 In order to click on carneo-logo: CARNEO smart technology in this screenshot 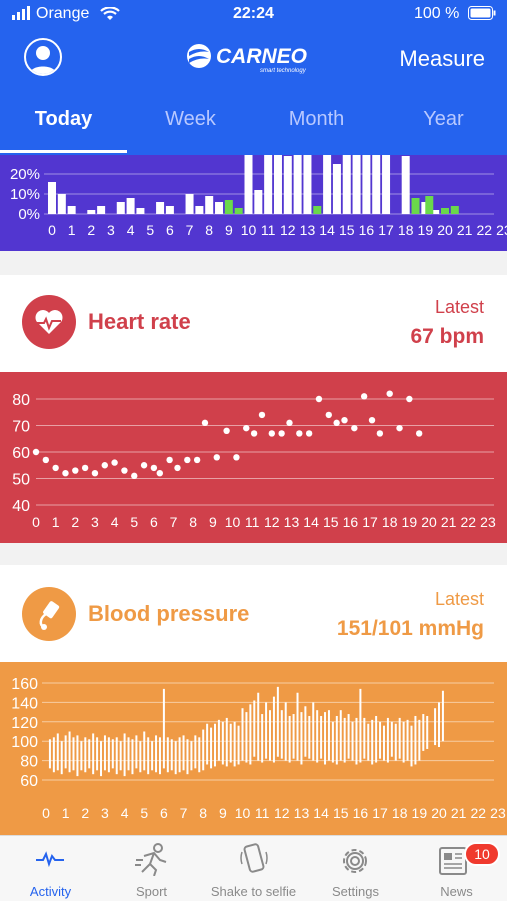, I will do `click(256, 58)`.